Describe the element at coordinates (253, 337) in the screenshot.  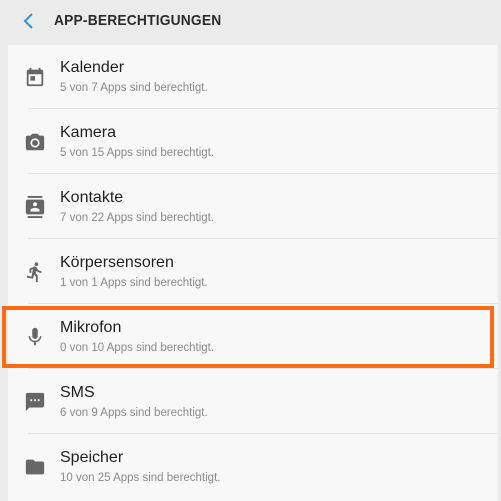
I see `permission-item-mikrofon: Mikrofon 0 von 10 Apps sind berechtigt.` at that location.